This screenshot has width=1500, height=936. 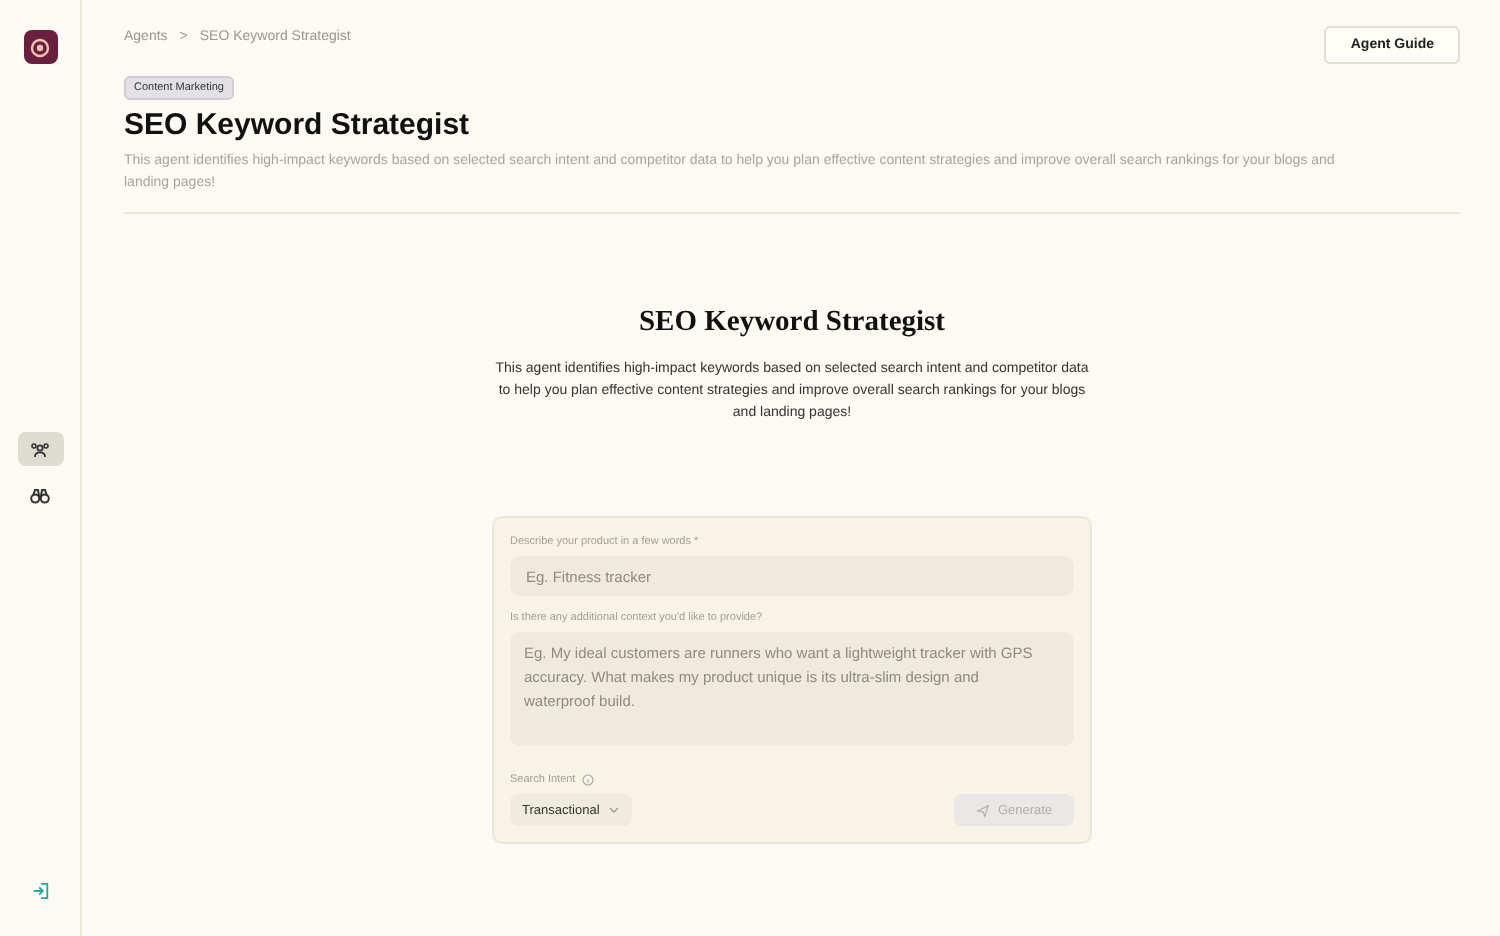 I want to click on agents-nav-button, so click(x=40, y=449).